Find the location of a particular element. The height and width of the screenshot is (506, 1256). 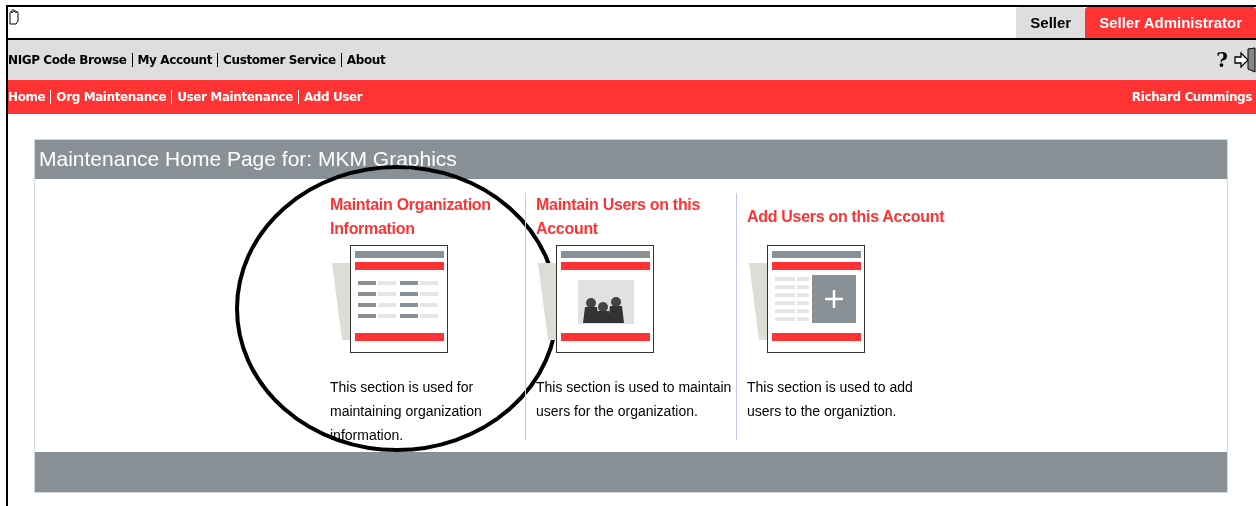

nav-link: NIGP Code Browse is located at coordinates (70, 60).